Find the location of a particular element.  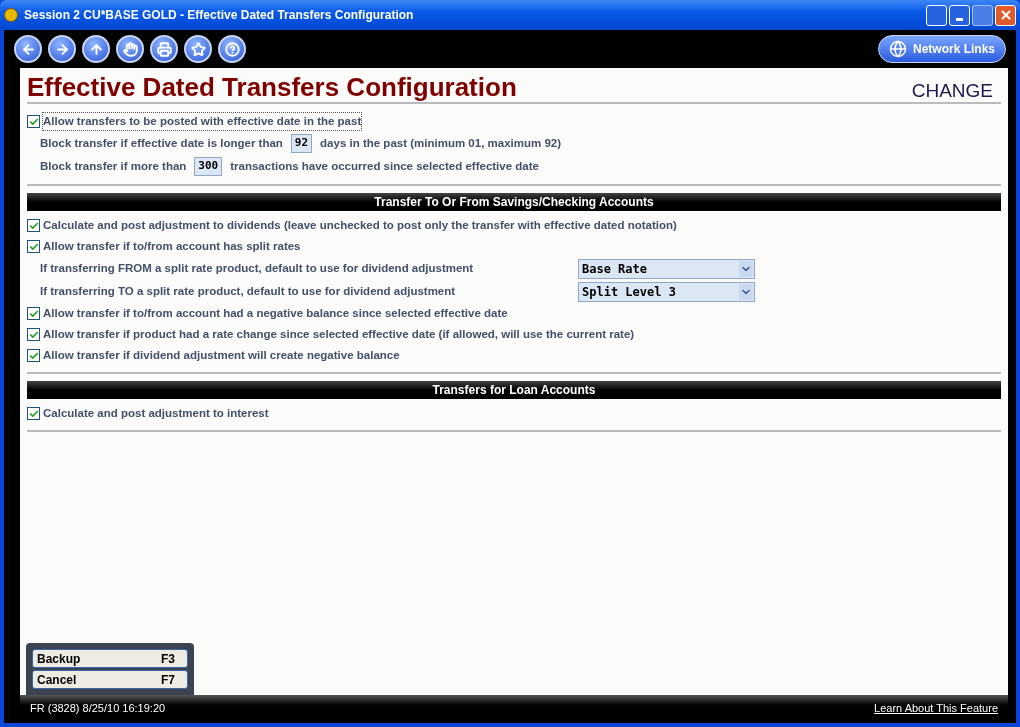

mode-label: CHANGE is located at coordinates (952, 90).